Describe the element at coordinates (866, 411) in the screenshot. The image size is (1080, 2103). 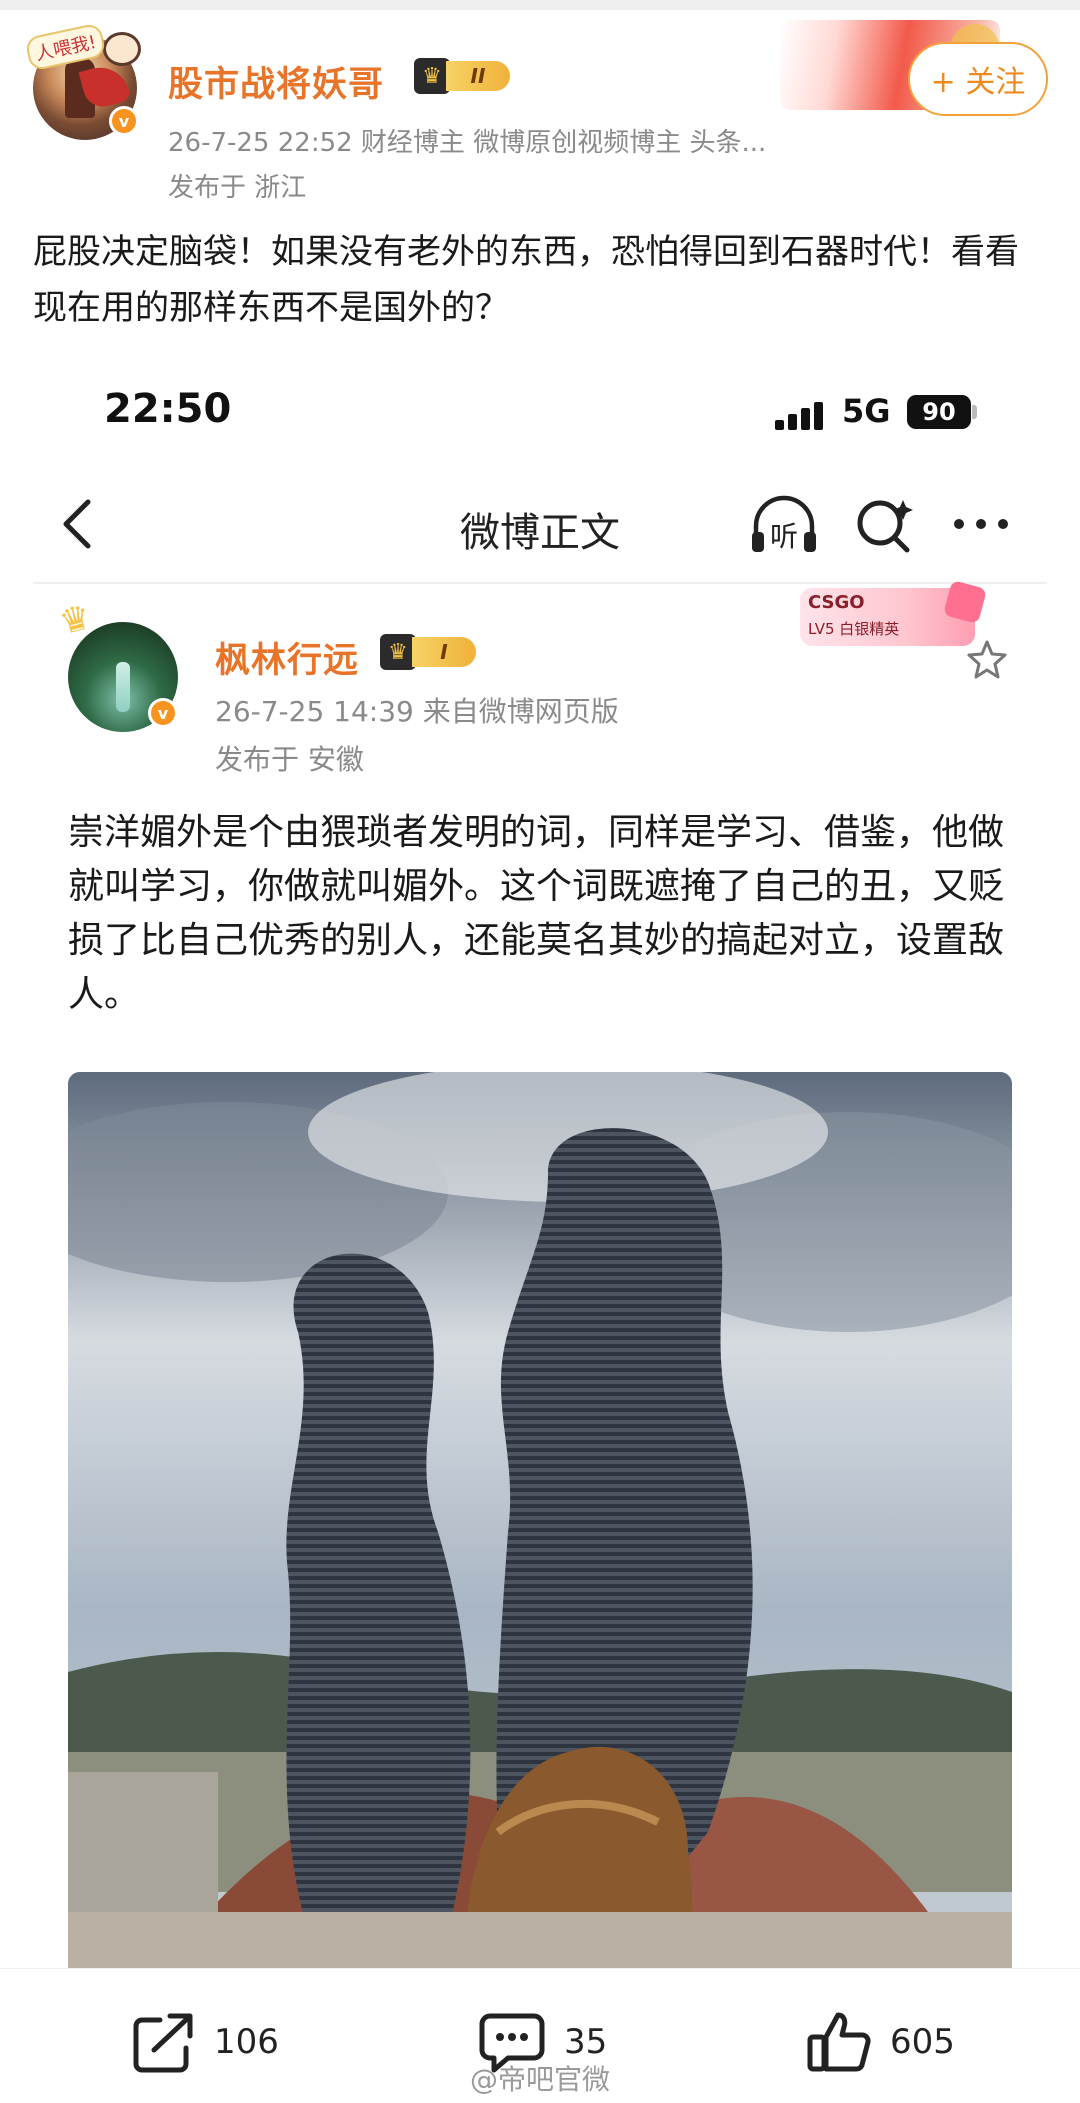
I see `network-type: 5G` at that location.